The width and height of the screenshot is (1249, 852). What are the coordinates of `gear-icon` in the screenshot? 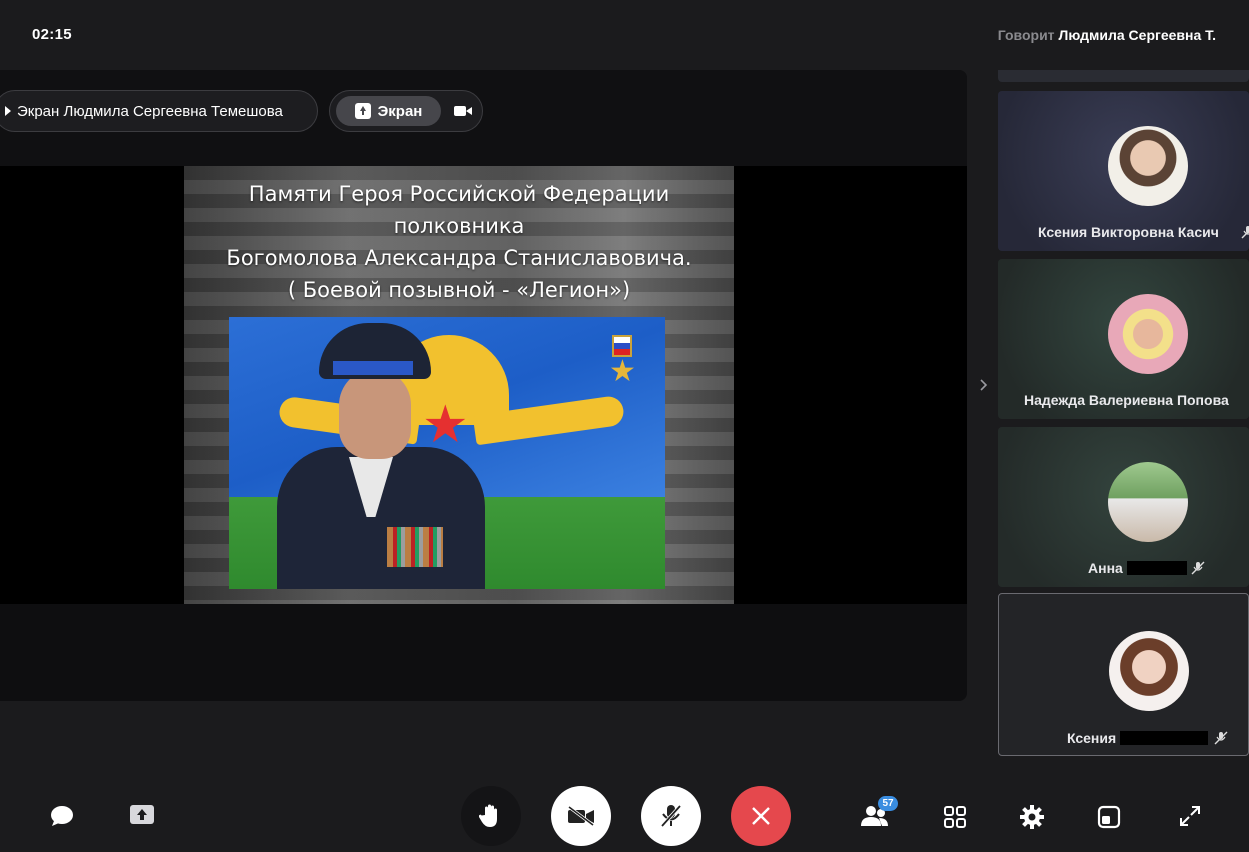 It's located at (1032, 817).